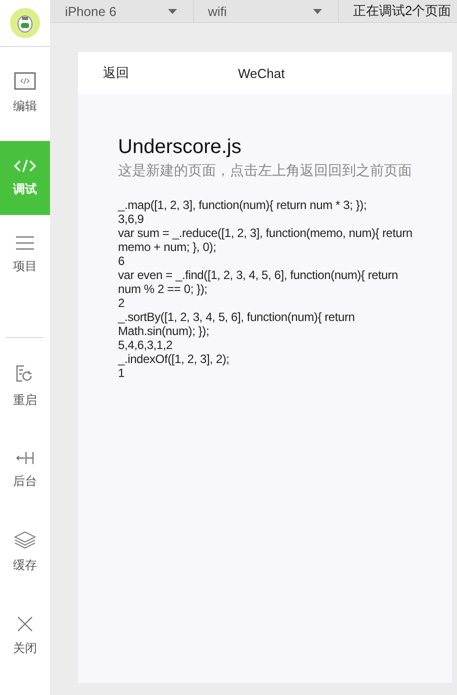 This screenshot has height=695, width=457. Describe the element at coordinates (122, 261) in the screenshot. I see `code-line: 6` at that location.